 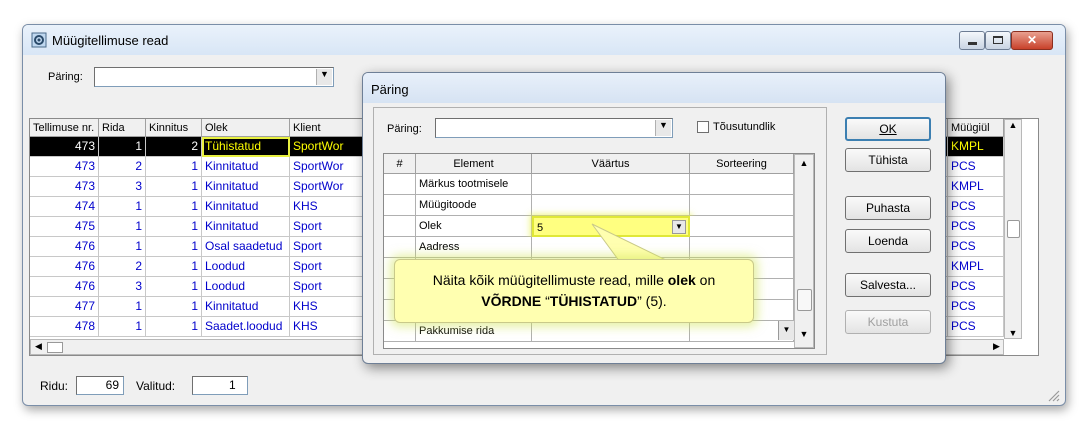 What do you see at coordinates (64, 207) in the screenshot?
I see `table-cell-order: 474` at bounding box center [64, 207].